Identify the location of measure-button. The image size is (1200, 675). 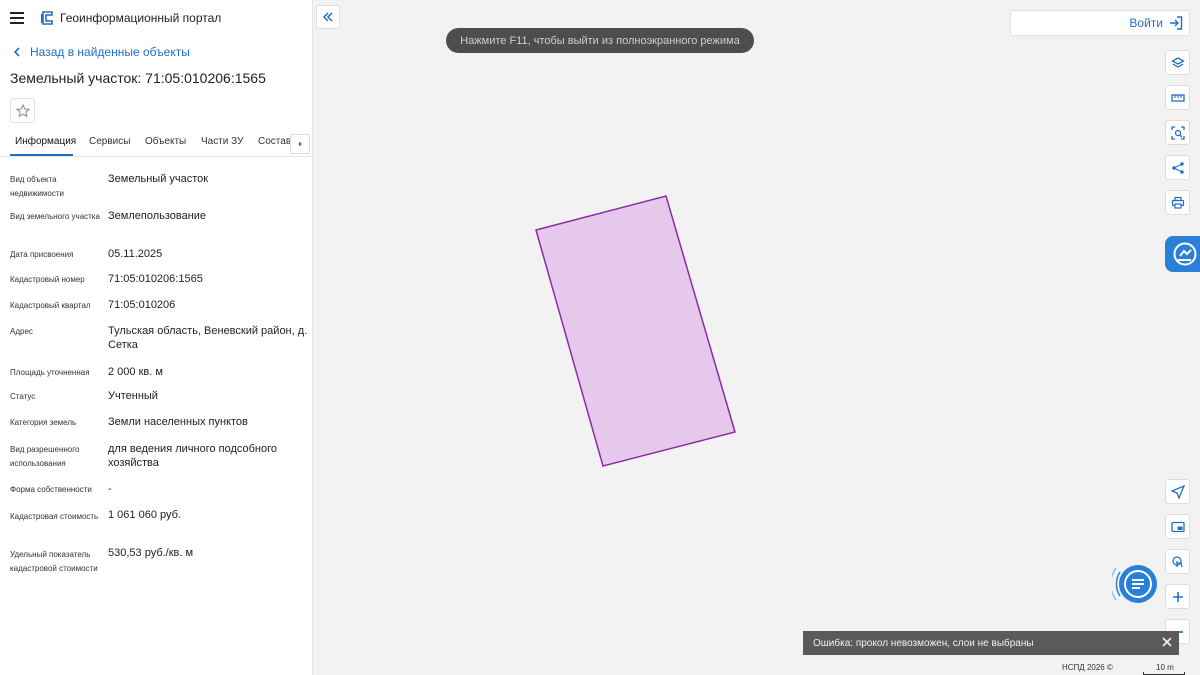
(1177, 97).